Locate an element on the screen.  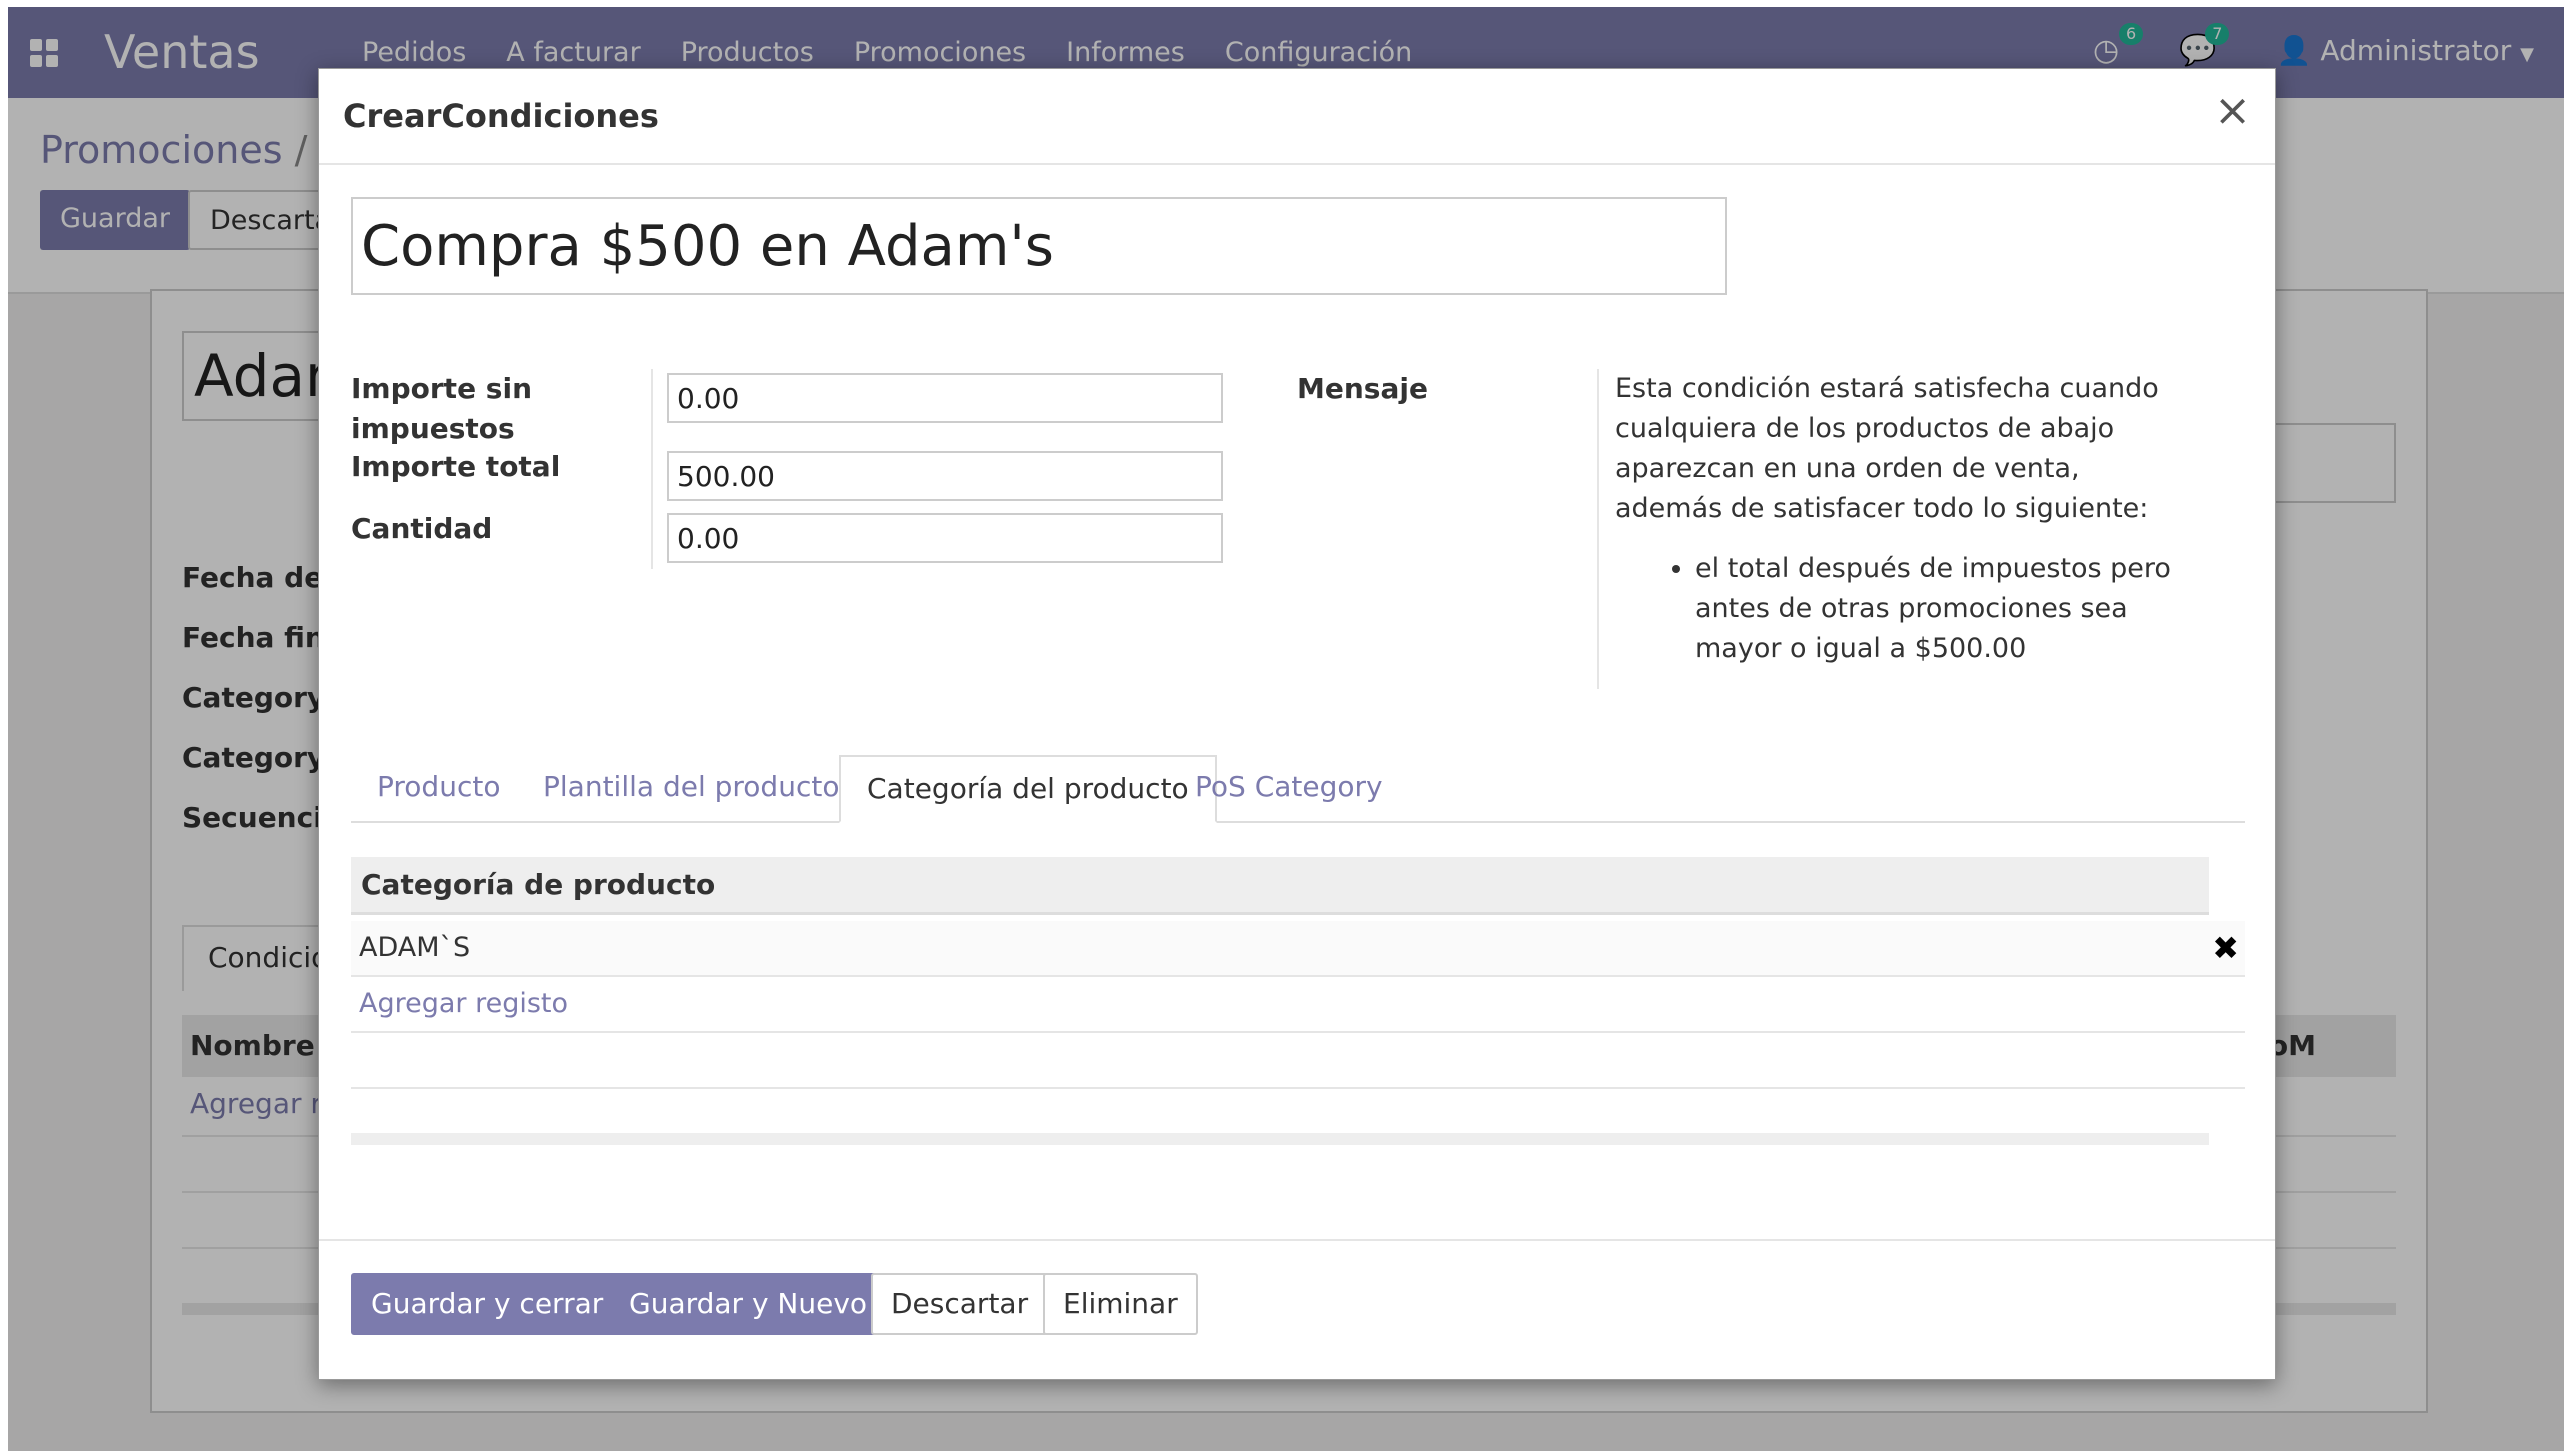
delete-button: Eliminar is located at coordinates (1120, 1304).